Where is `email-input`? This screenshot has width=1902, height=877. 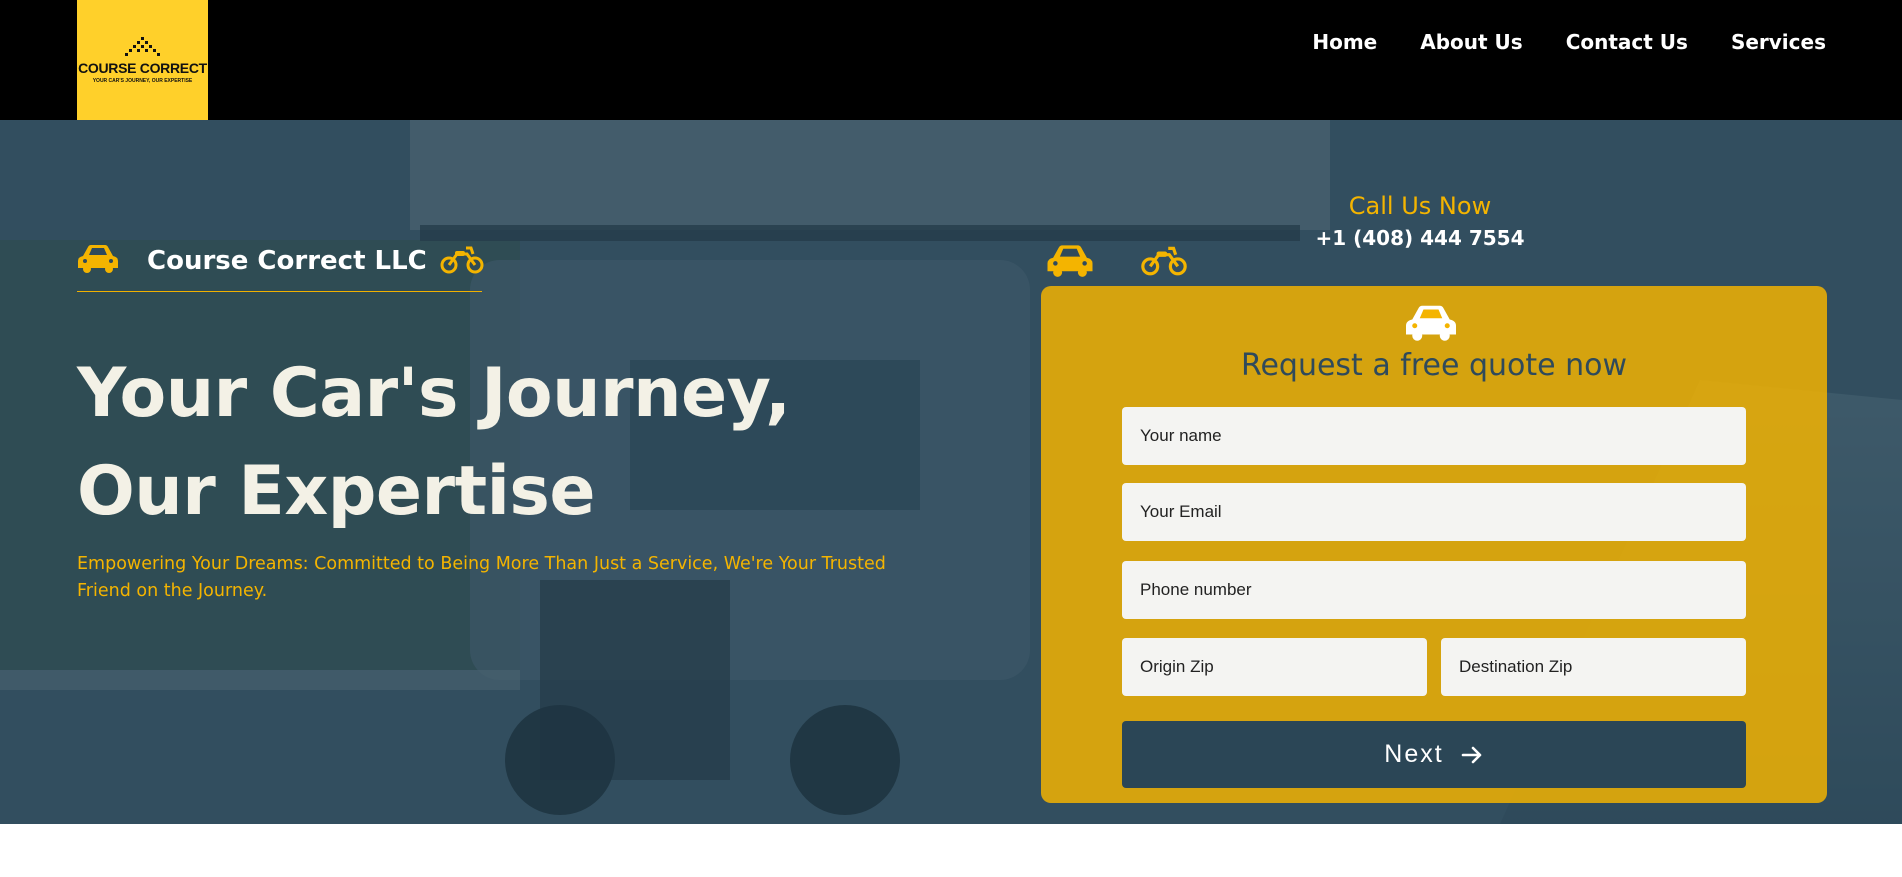 email-input is located at coordinates (1434, 512).